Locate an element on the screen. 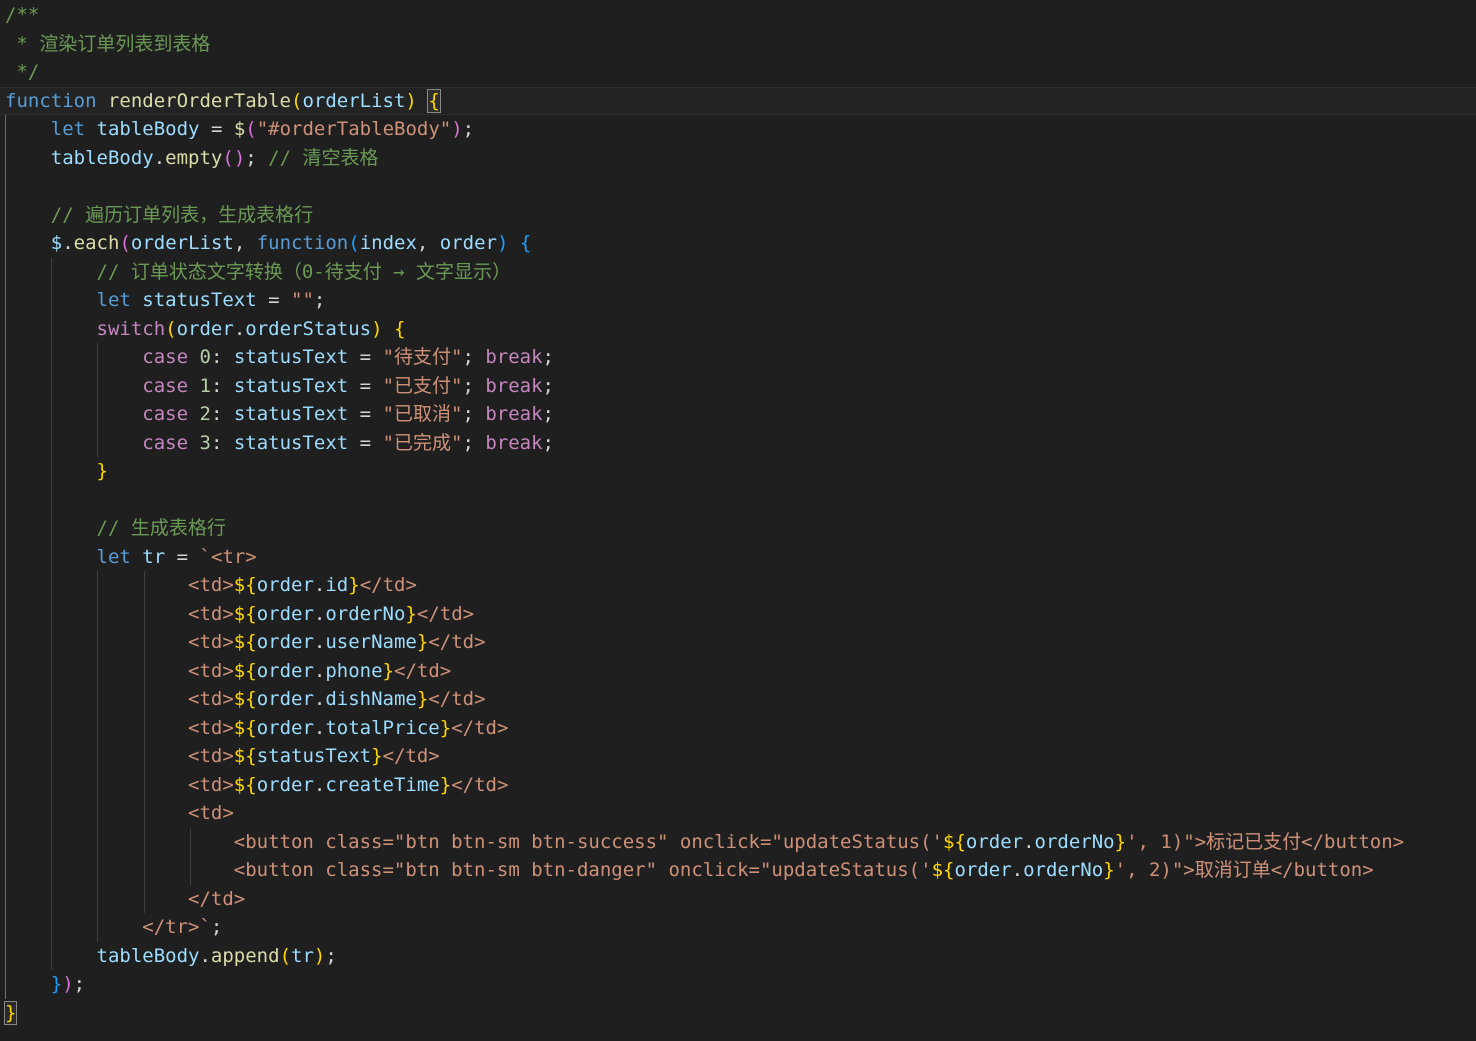  code-token: "" is located at coordinates (302, 300).